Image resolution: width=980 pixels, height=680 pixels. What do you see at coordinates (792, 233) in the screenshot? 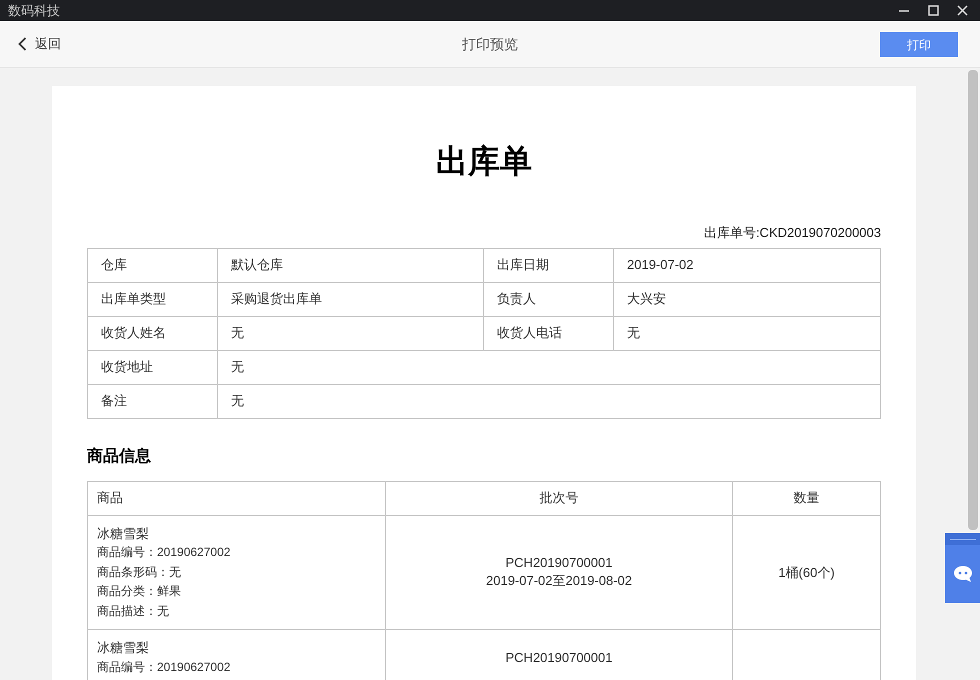
I see `order-number: 出库单号:CKD2019070200003` at bounding box center [792, 233].